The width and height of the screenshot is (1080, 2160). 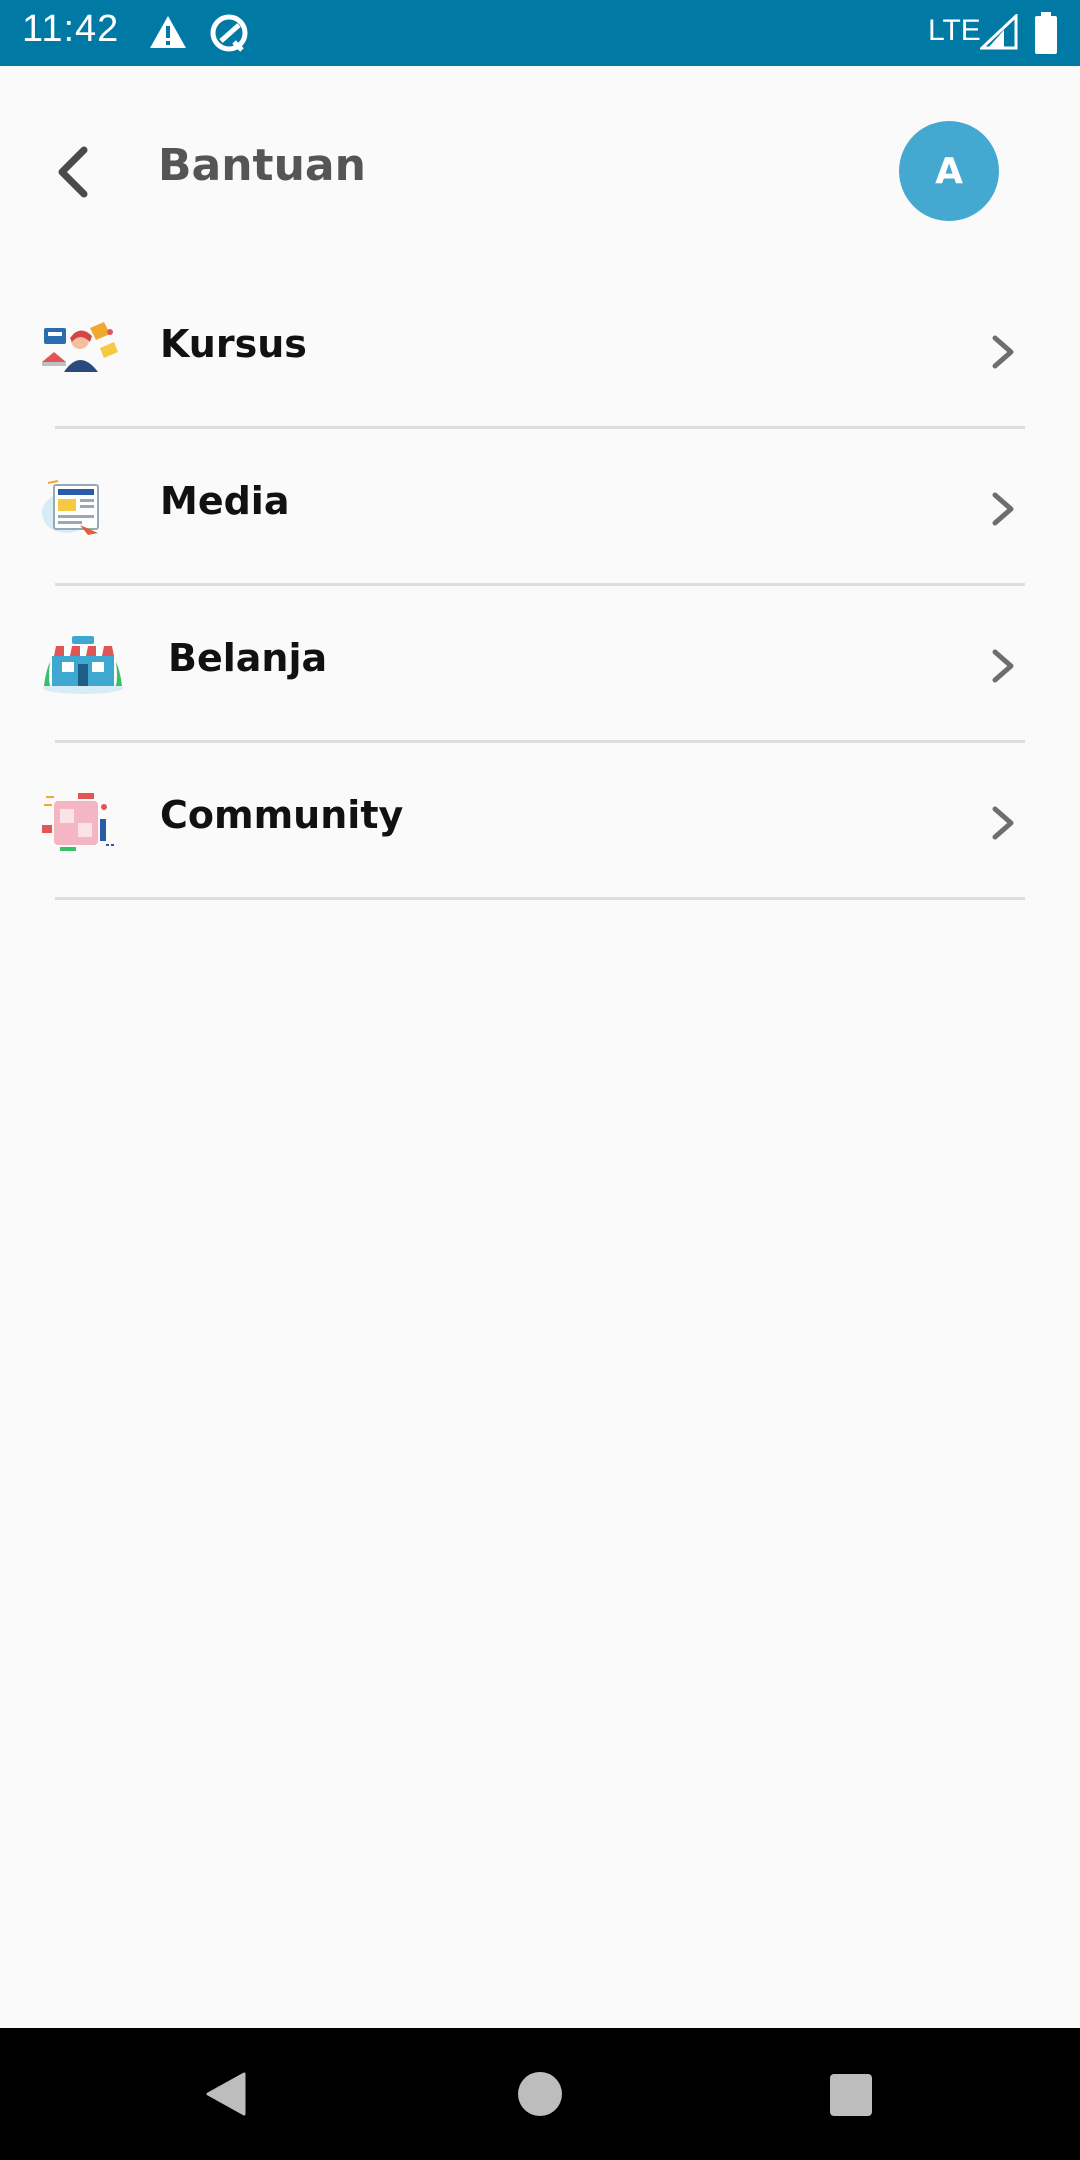 I want to click on signal-icon, so click(x=999, y=32).